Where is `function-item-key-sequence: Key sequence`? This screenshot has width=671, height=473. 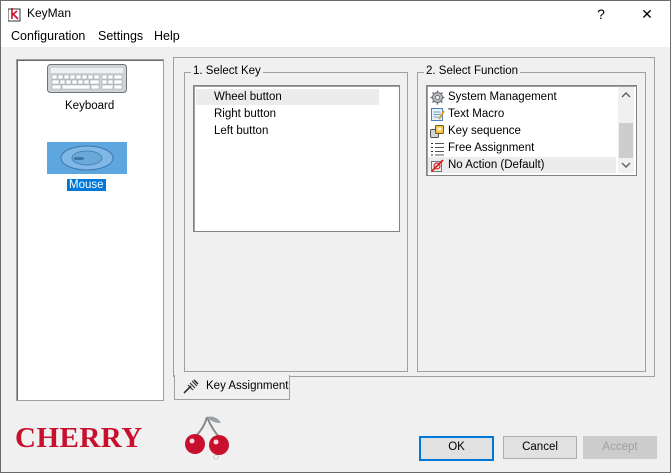 function-item-key-sequence: Key sequence is located at coordinates (484, 131).